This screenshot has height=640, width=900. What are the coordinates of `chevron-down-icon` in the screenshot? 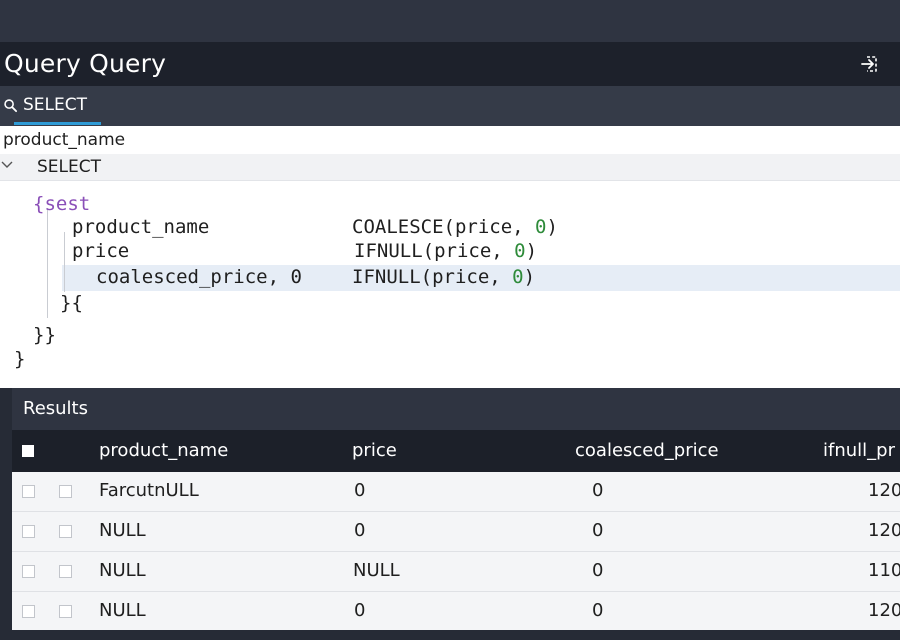 It's located at (7, 164).